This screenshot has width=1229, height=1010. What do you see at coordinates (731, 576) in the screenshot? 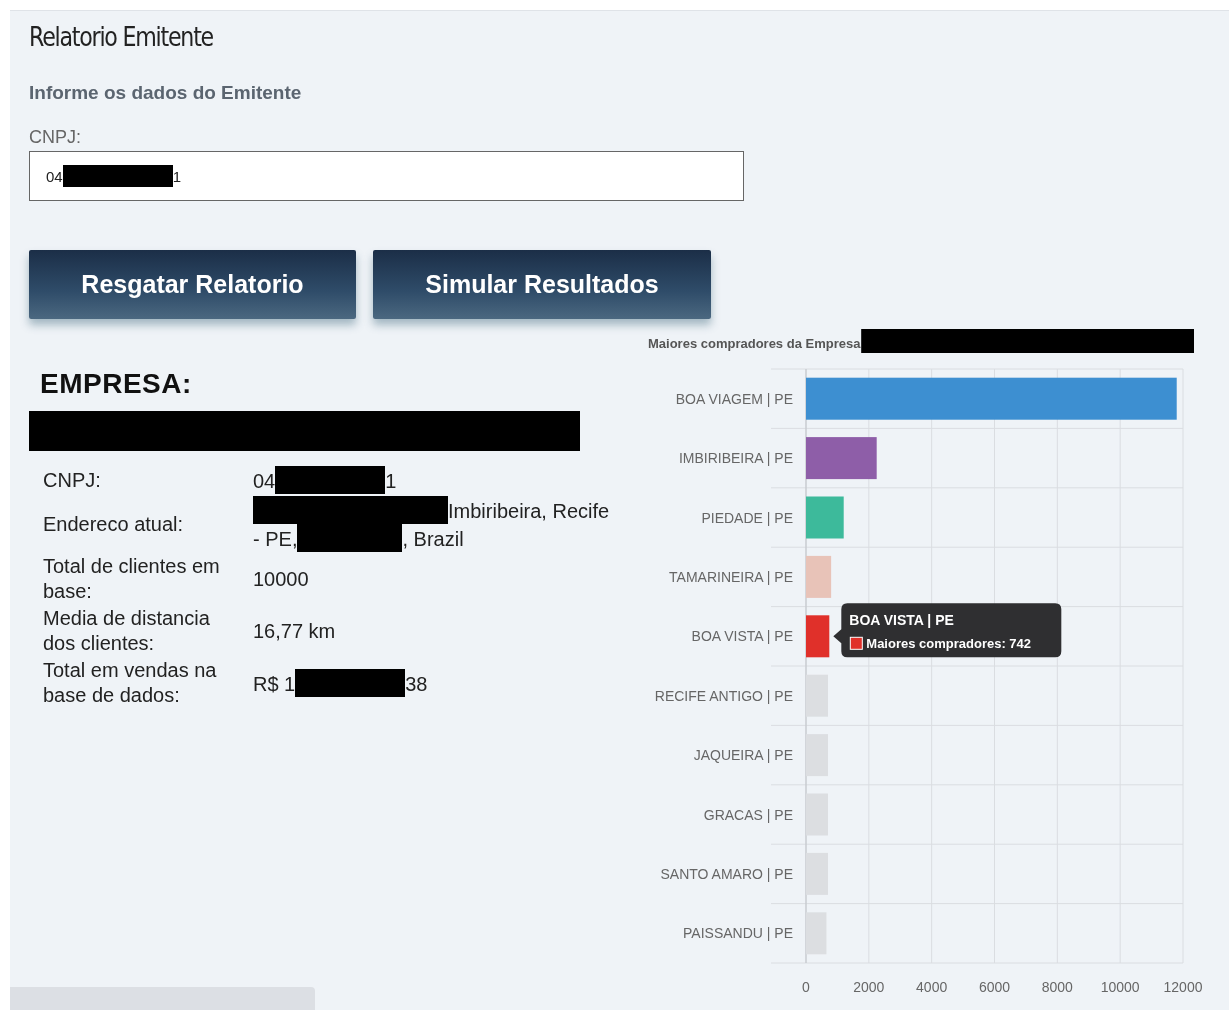
I see `axis-category-label: TAMARINEIRA | PE` at bounding box center [731, 576].